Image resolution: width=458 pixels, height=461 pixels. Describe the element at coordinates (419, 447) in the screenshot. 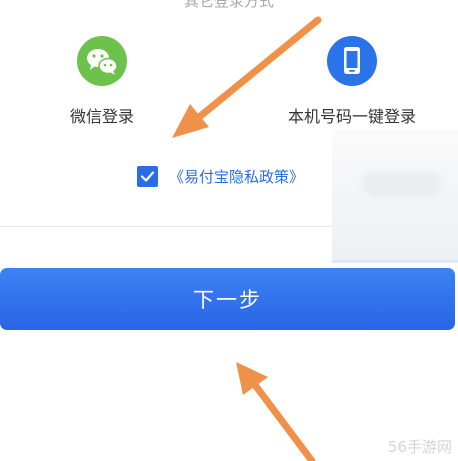

I see `watermark-text: 56手游网` at that location.